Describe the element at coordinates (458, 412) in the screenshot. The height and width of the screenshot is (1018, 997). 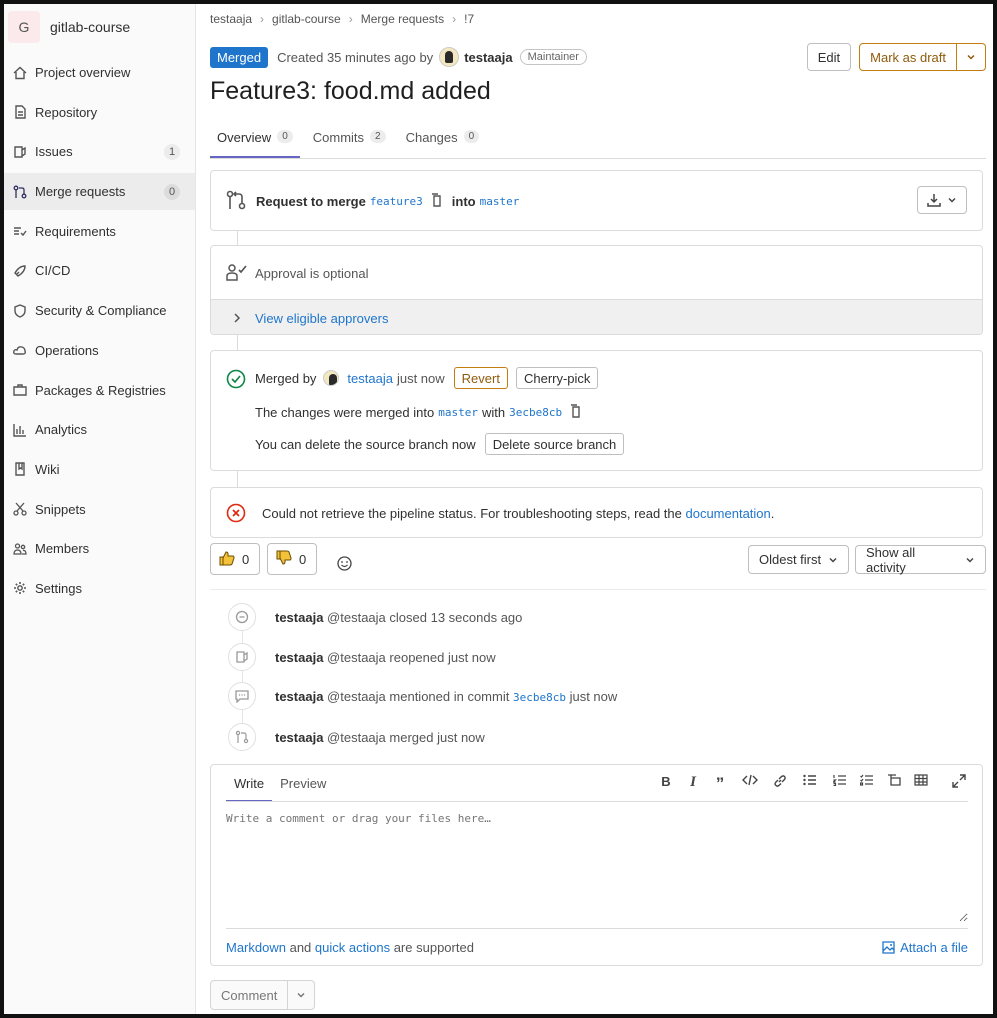
I see `merged-branch: master` at that location.